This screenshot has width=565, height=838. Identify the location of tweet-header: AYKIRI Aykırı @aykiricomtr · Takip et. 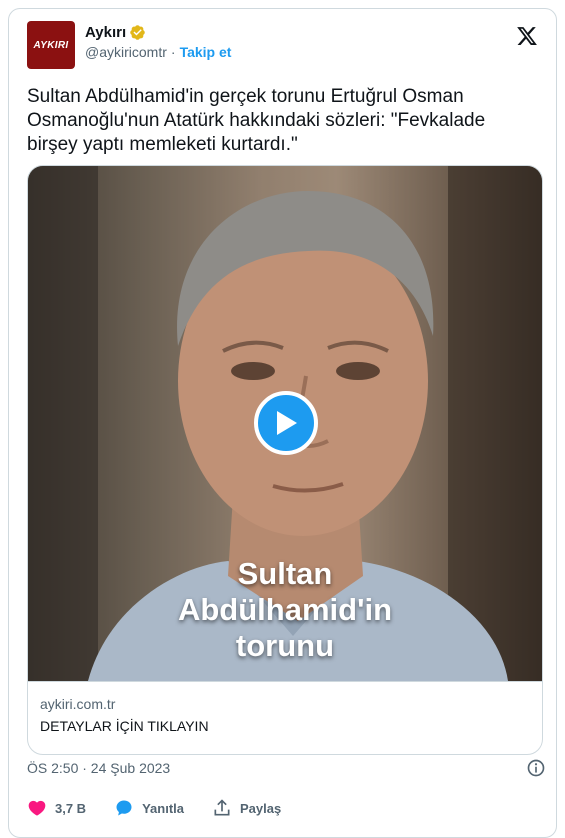
(282, 46).